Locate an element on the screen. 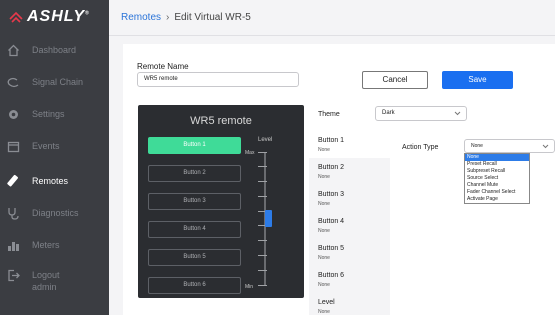  preview-button-4: Button 4 is located at coordinates (194, 229).